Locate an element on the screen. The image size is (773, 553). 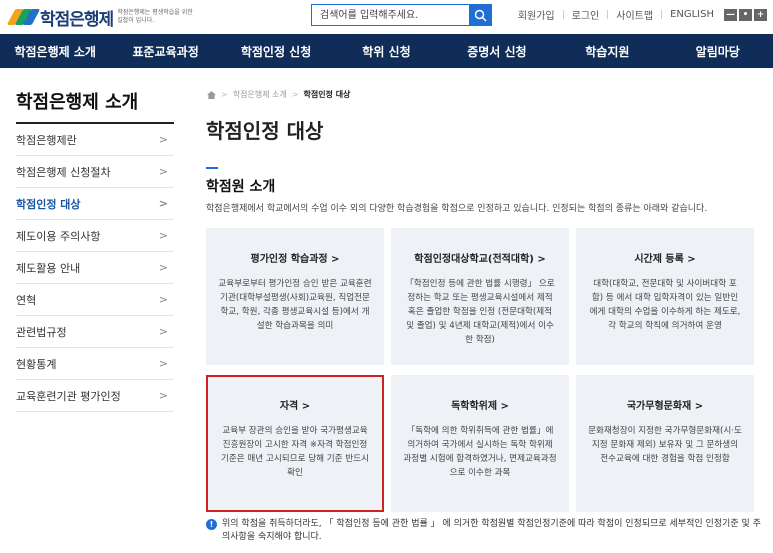
sitemap-link: 사이트맵 is located at coordinates (634, 14).